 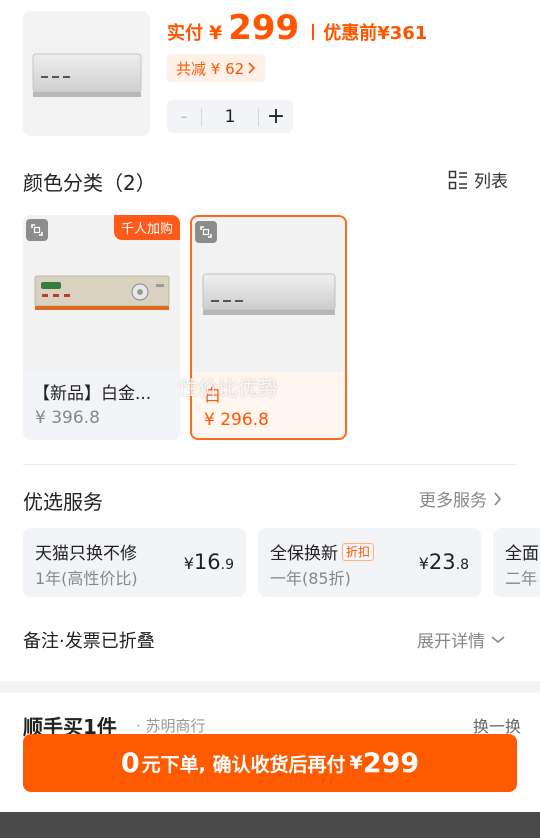 I want to click on pre-discount-label: 优惠前, so click(x=350, y=33).